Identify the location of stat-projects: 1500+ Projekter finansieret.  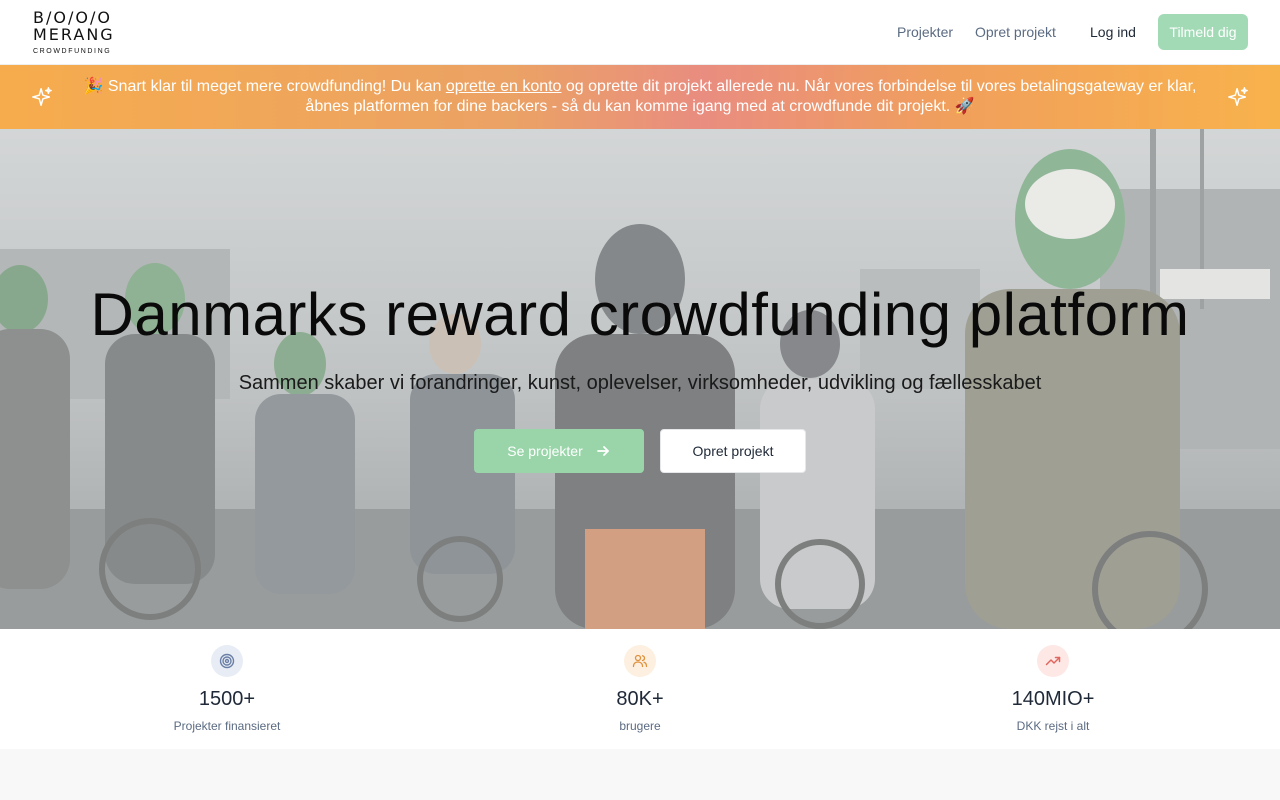
(227, 689).